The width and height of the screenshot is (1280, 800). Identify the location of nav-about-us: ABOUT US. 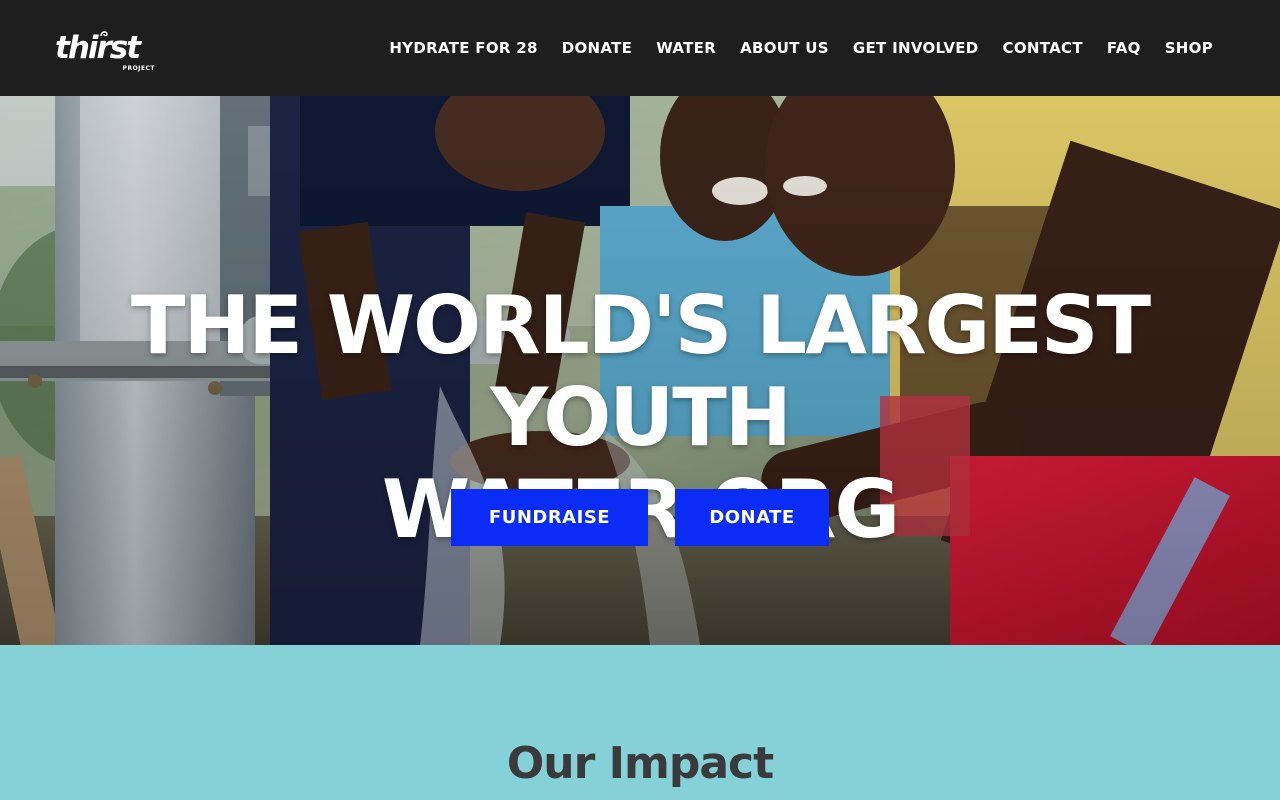
(784, 48).